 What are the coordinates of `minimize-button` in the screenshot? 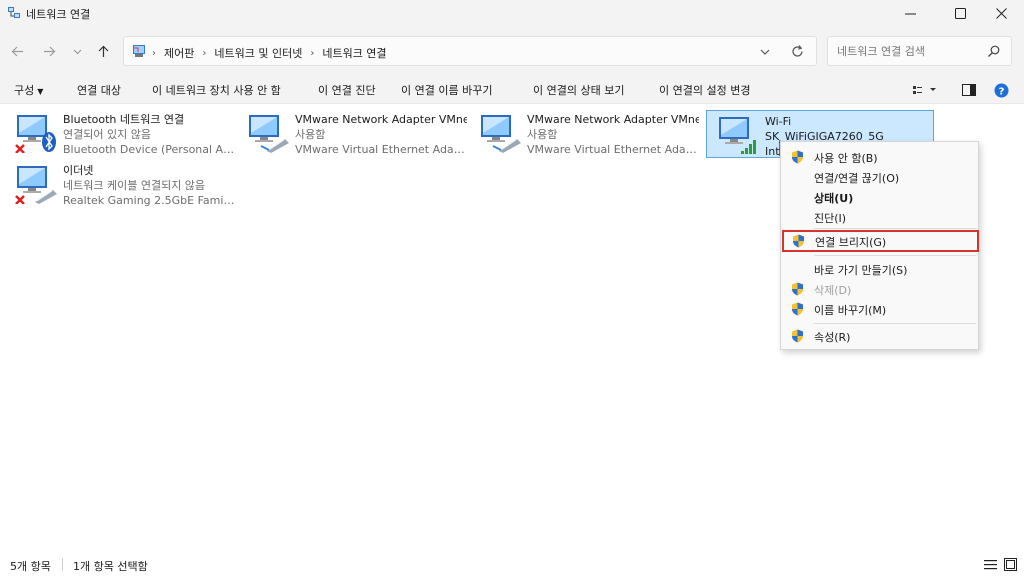 It's located at (910, 13).